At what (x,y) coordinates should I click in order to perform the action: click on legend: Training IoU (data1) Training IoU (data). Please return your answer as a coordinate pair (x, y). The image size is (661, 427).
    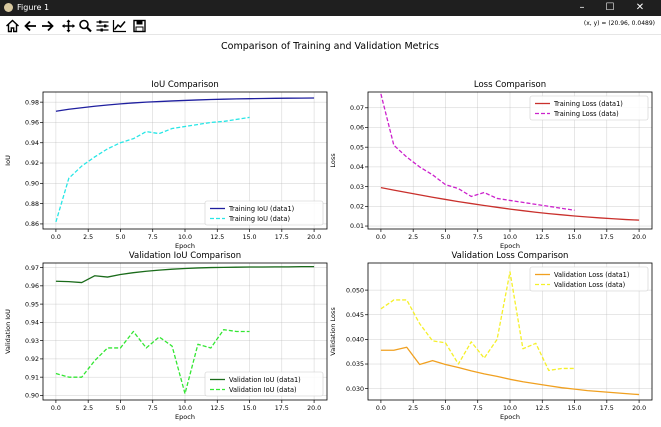
    Looking at the image, I should click on (264, 213).